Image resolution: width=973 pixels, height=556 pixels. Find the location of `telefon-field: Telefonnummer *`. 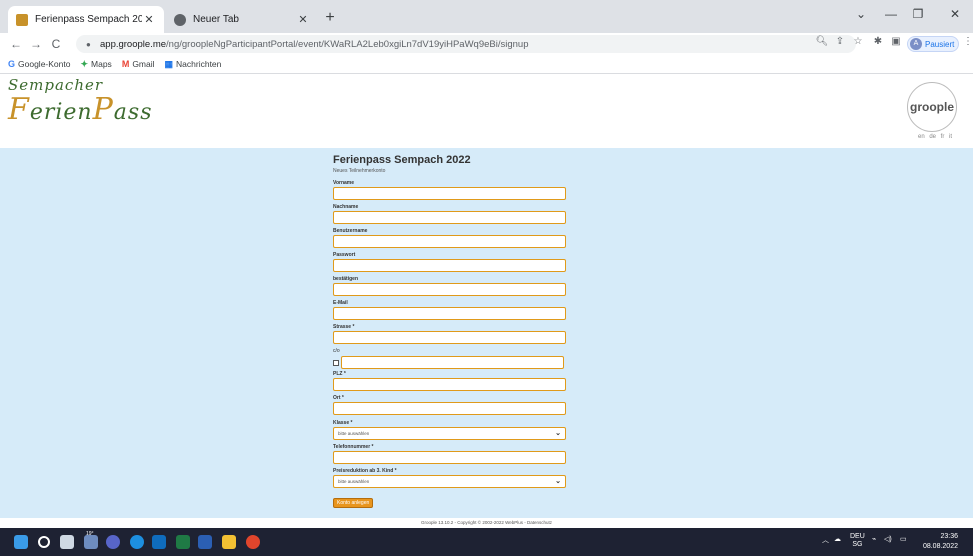

telefon-field: Telefonnummer * is located at coordinates (449, 453).